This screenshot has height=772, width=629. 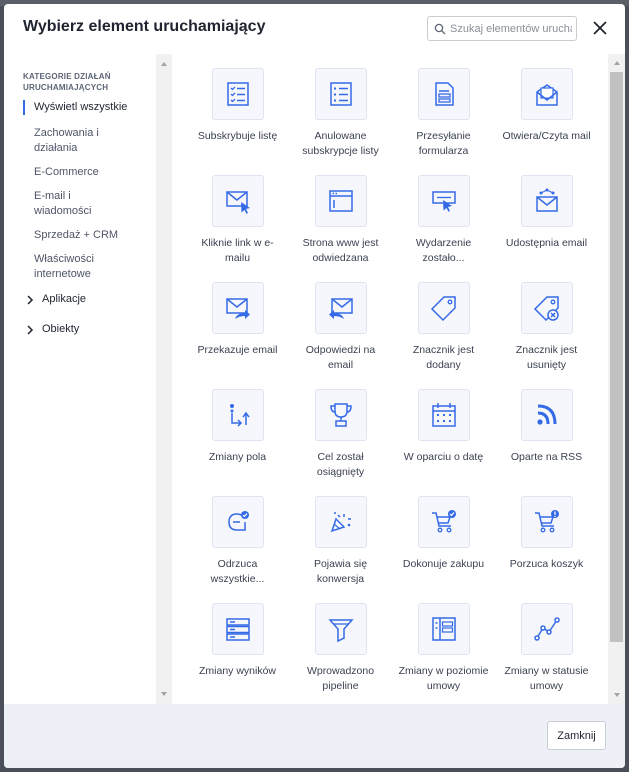 I want to click on trigger-label: Zmiany pola, so click(x=237, y=457).